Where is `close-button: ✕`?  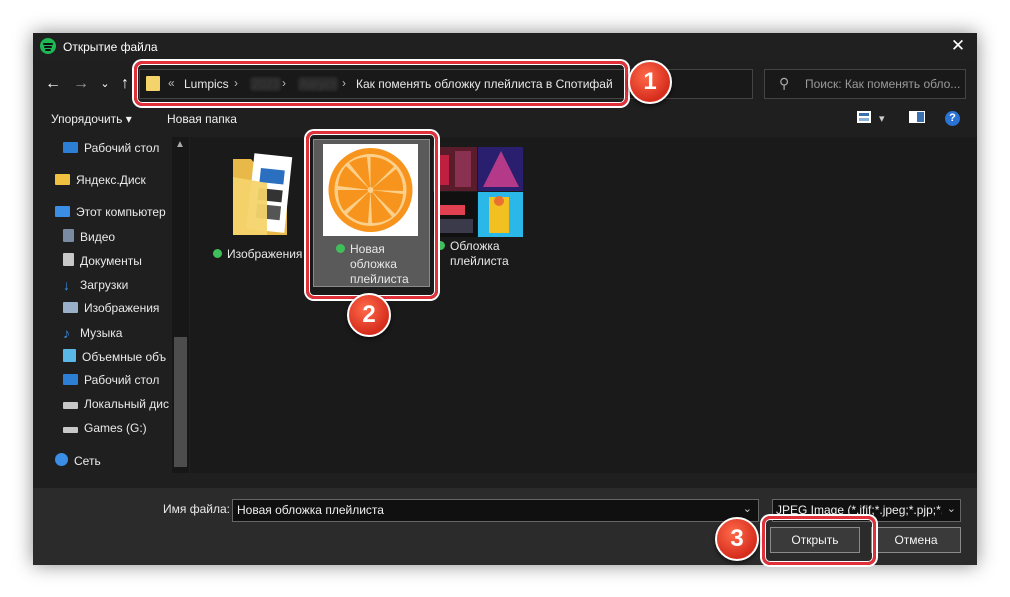 close-button: ✕ is located at coordinates (958, 46).